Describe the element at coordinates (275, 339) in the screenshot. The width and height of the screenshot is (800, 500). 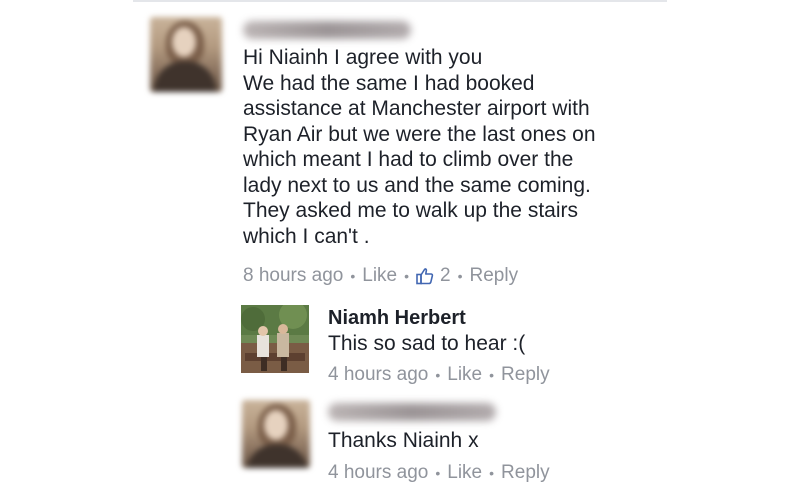
I see `replier-avatar` at that location.